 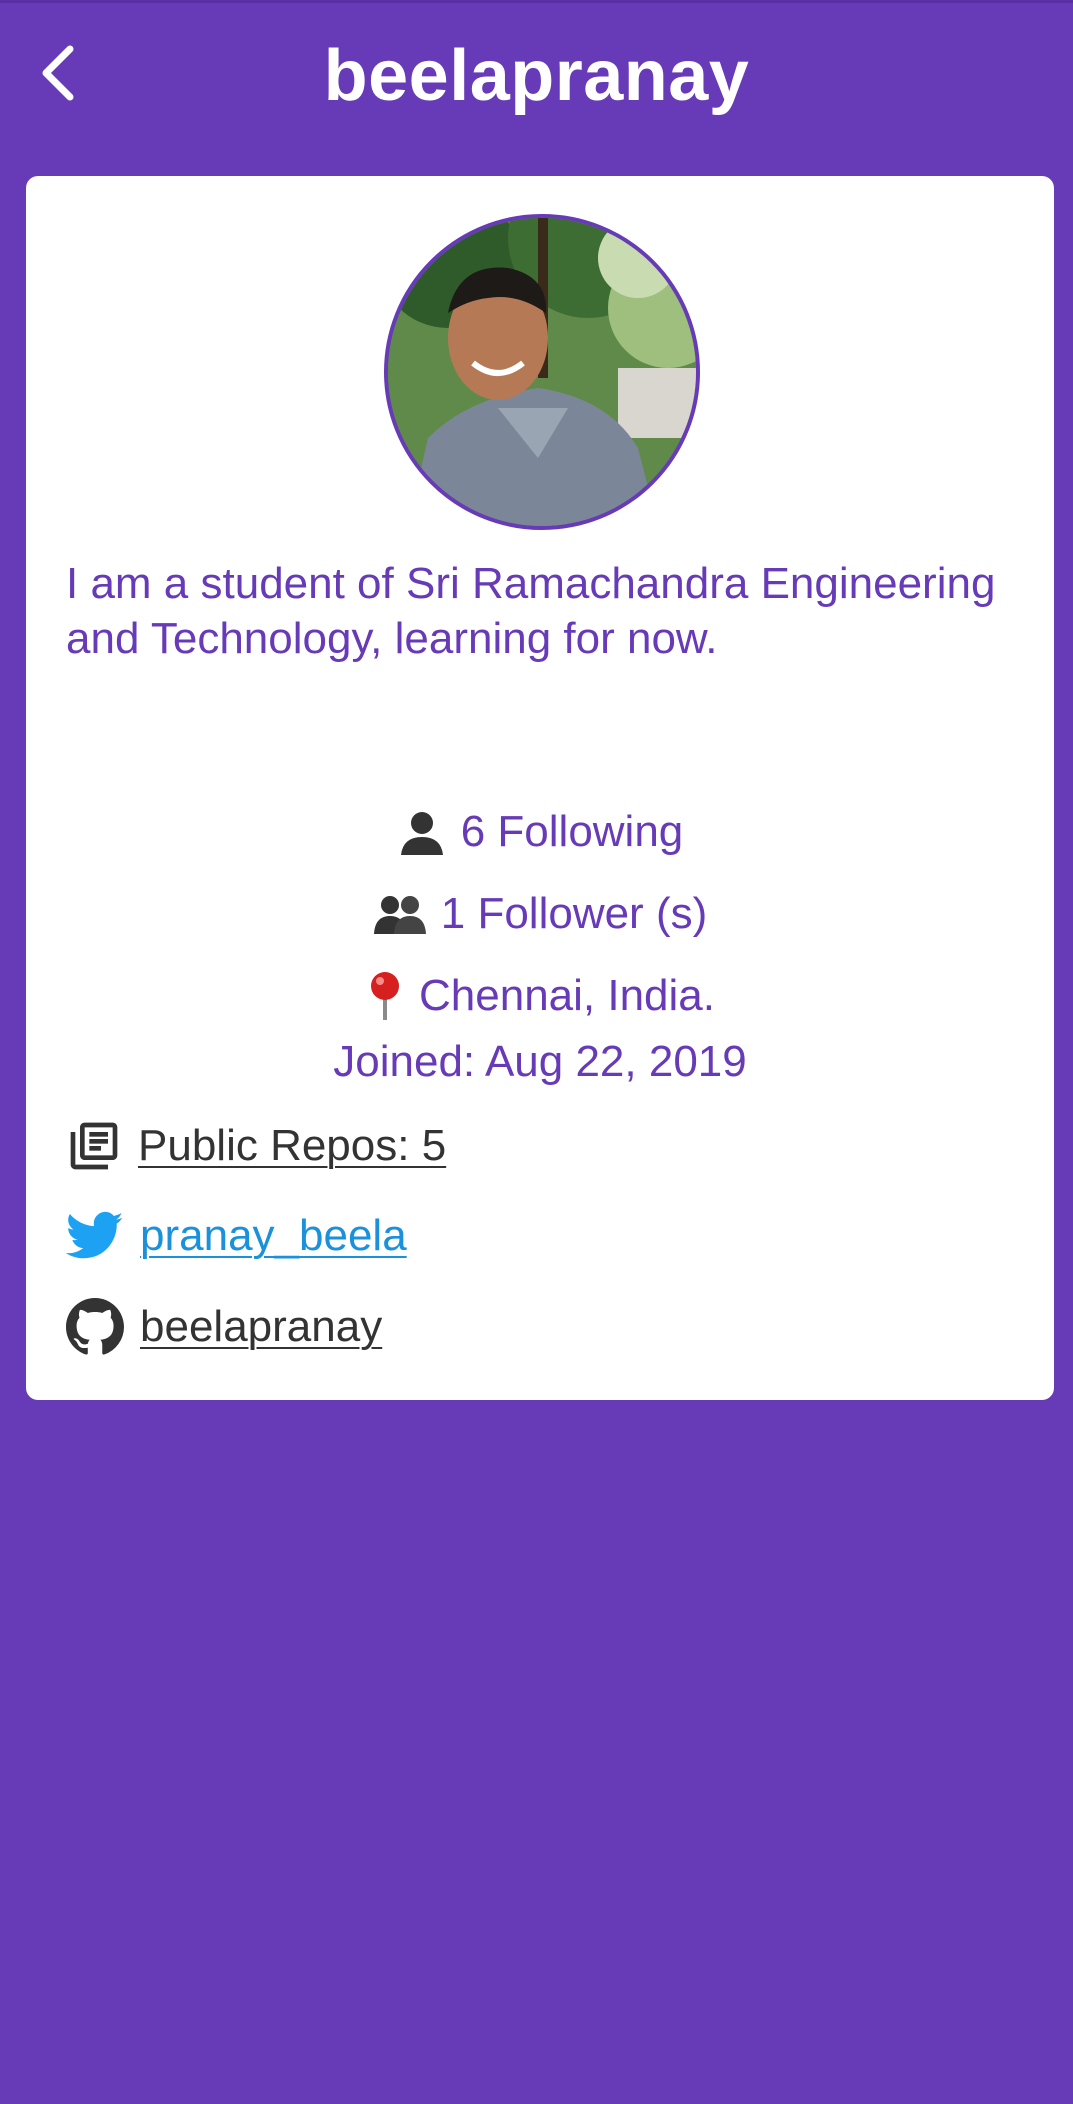 I want to click on location-row: Chennai, India., so click(x=540, y=996).